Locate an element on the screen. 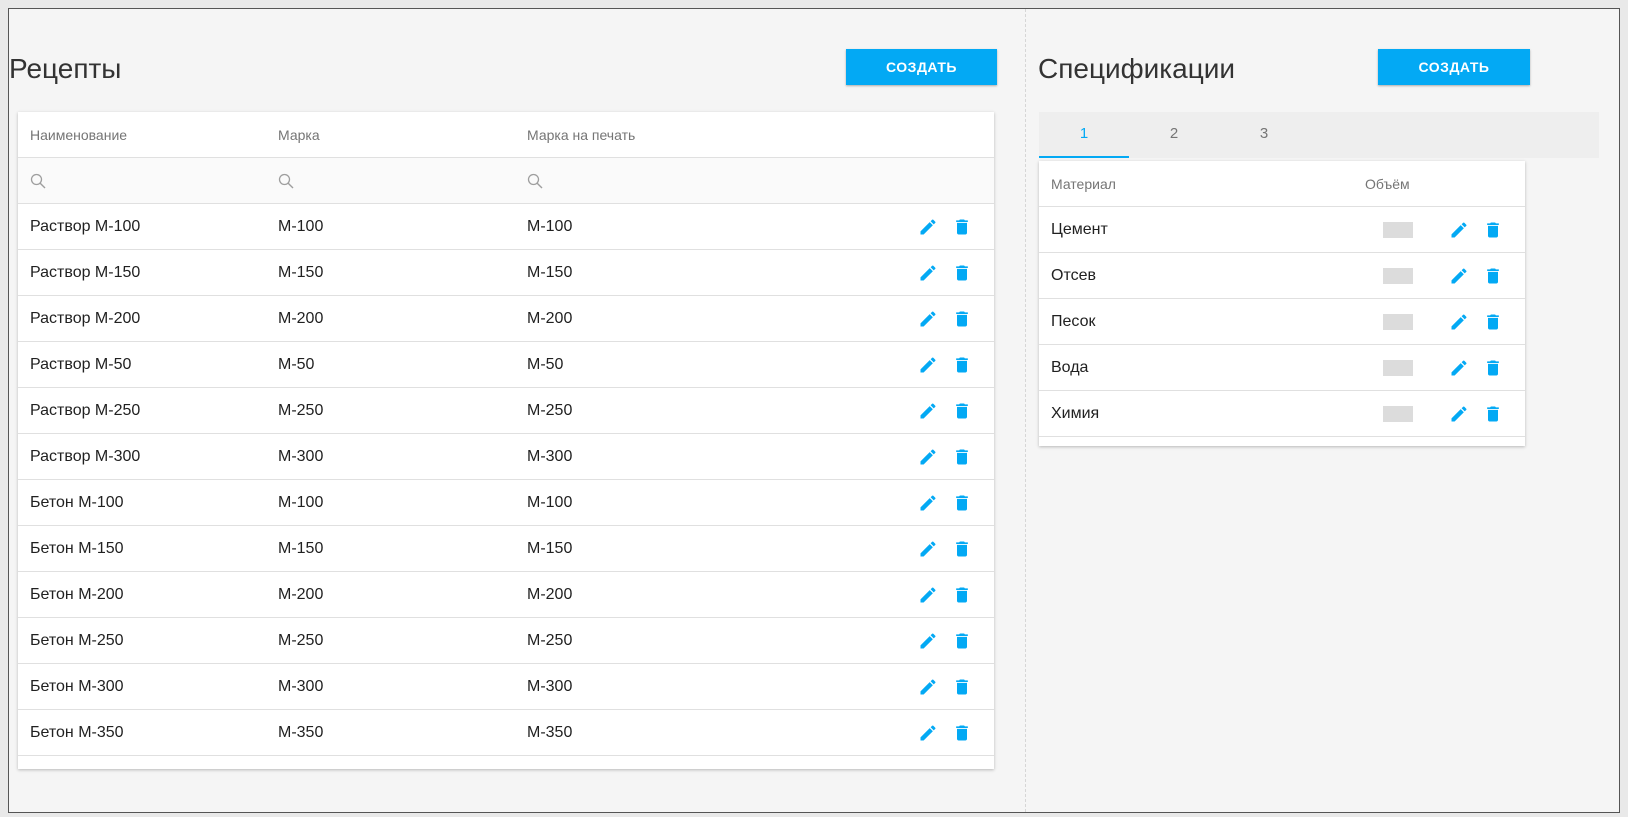 This screenshot has height=817, width=1628. table-row: Химия is located at coordinates (1282, 414).